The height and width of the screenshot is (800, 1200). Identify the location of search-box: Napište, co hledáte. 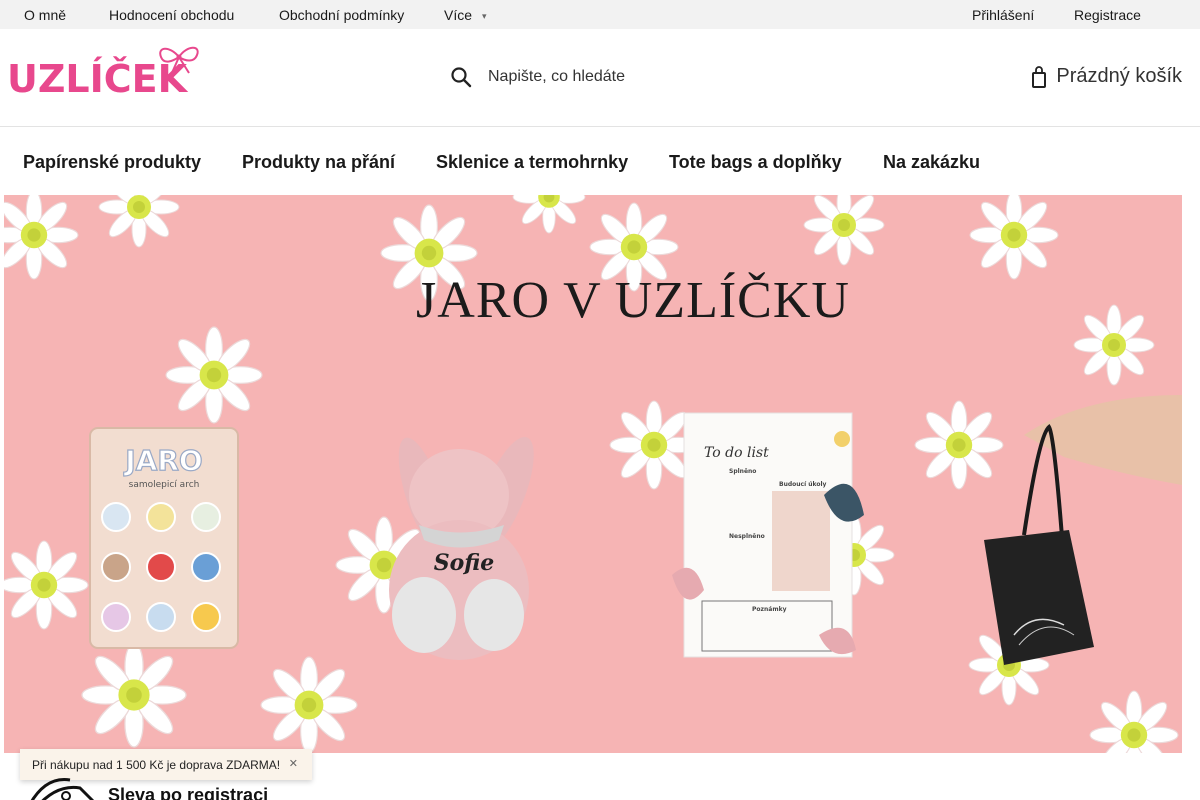
(537, 77).